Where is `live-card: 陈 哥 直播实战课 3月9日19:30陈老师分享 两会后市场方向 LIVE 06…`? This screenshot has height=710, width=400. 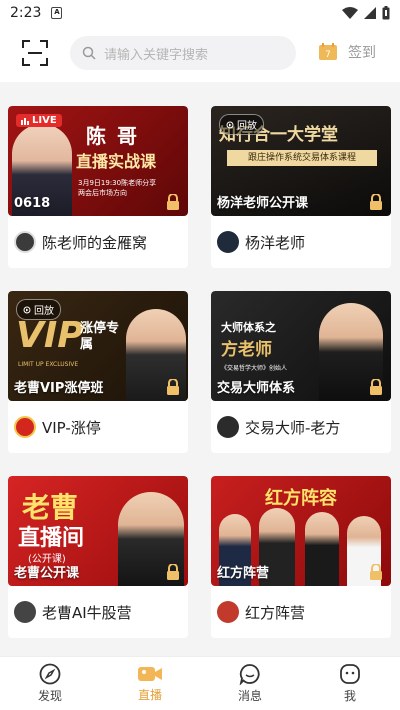
live-card: 陈 哥 直播实战课 3月9日19:30陈老师分享 两会后市场方向 LIVE 06… is located at coordinates (98, 187).